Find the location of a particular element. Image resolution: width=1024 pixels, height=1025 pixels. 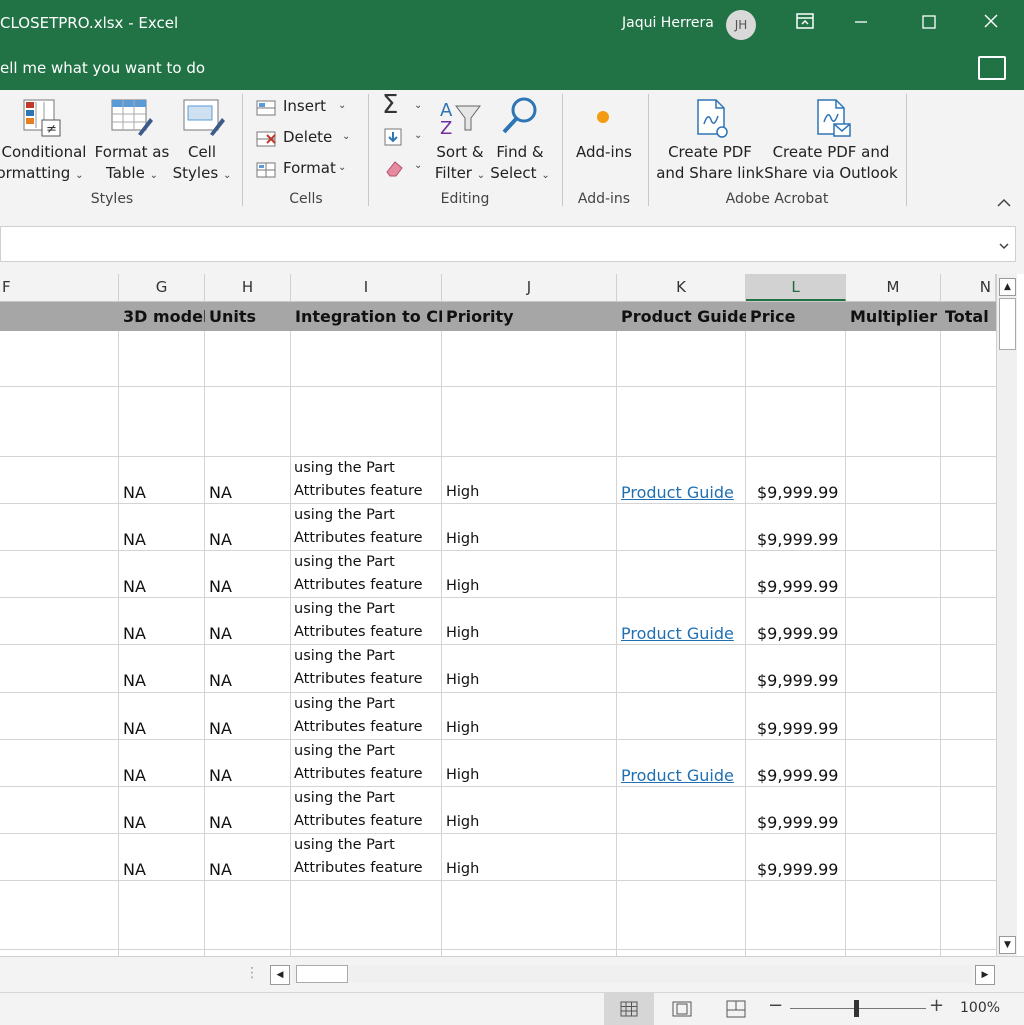

column-header-n: N is located at coordinates (968, 287).